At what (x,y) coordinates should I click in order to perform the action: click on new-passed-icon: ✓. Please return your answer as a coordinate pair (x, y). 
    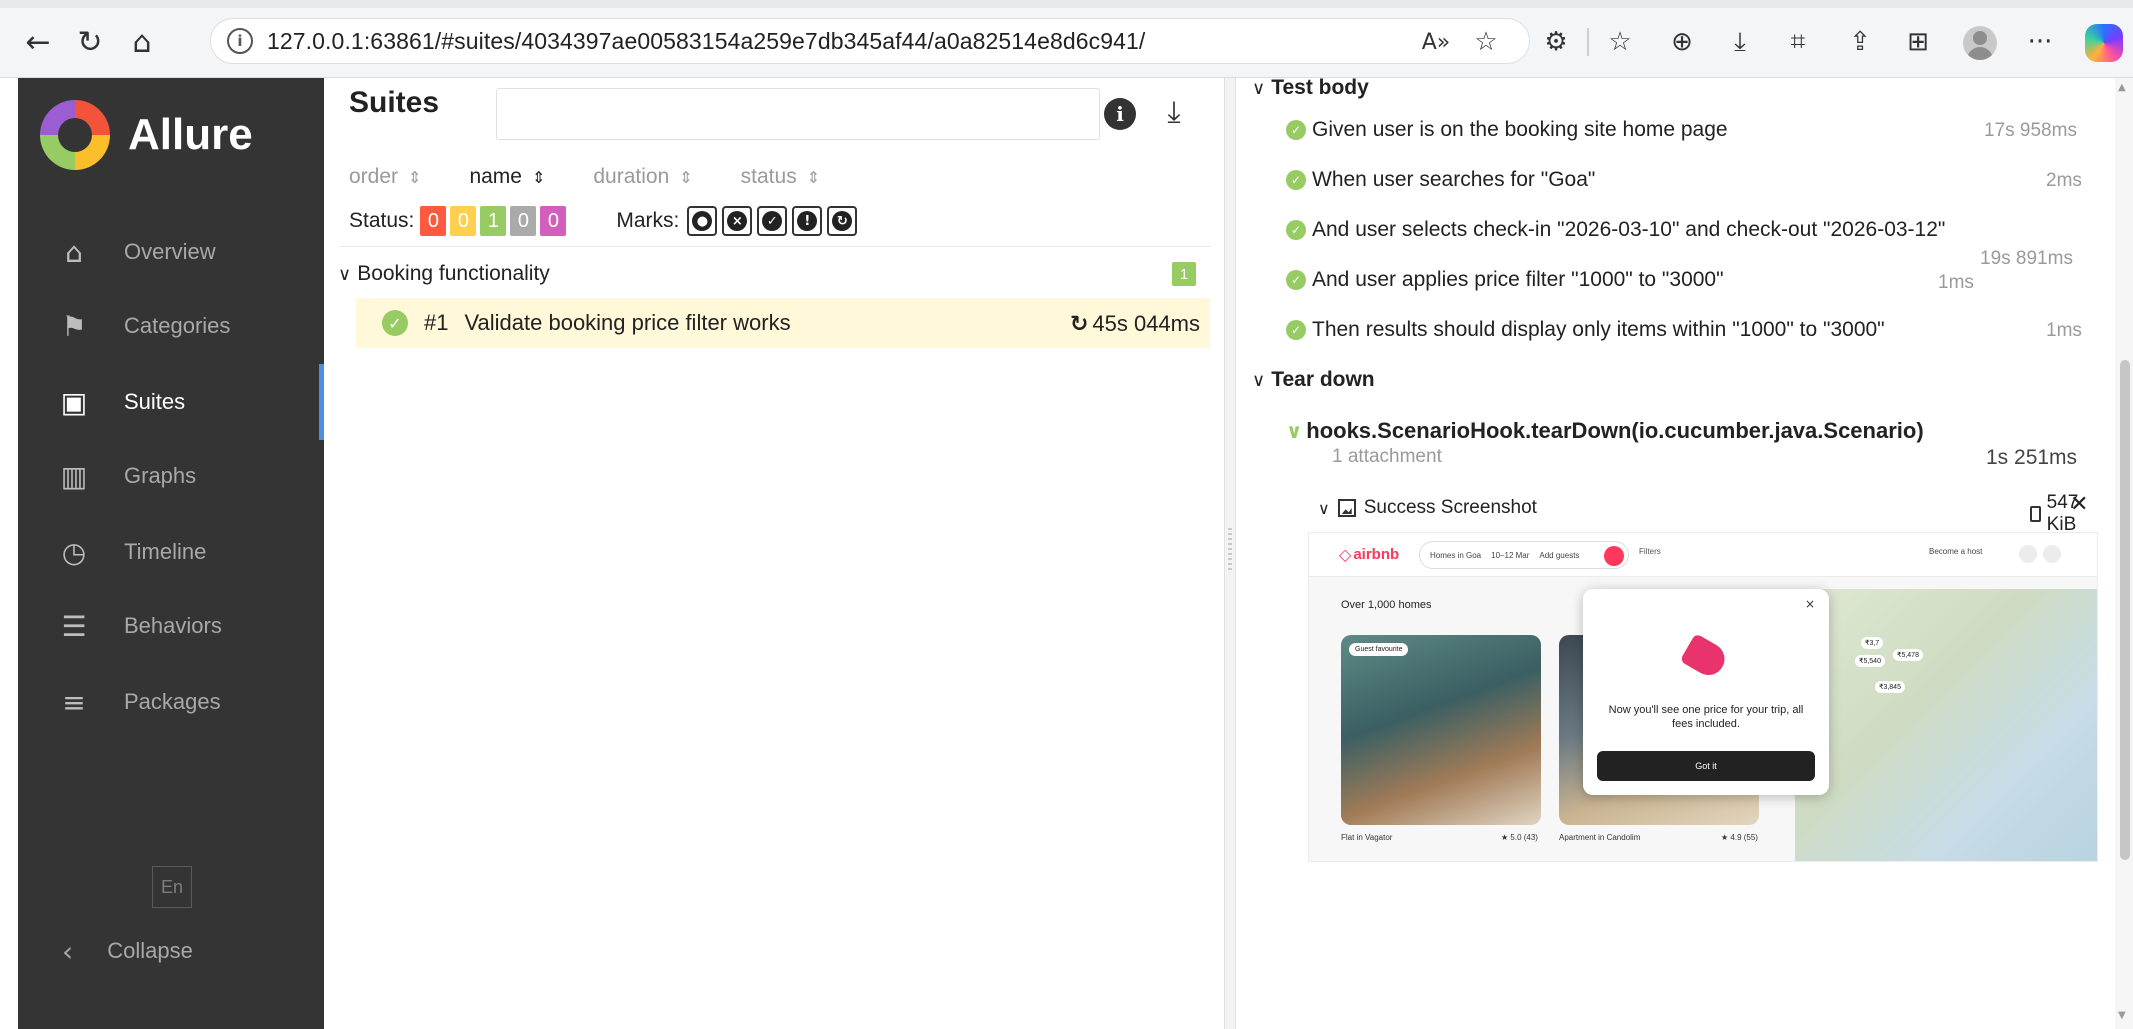
    Looking at the image, I should click on (772, 221).